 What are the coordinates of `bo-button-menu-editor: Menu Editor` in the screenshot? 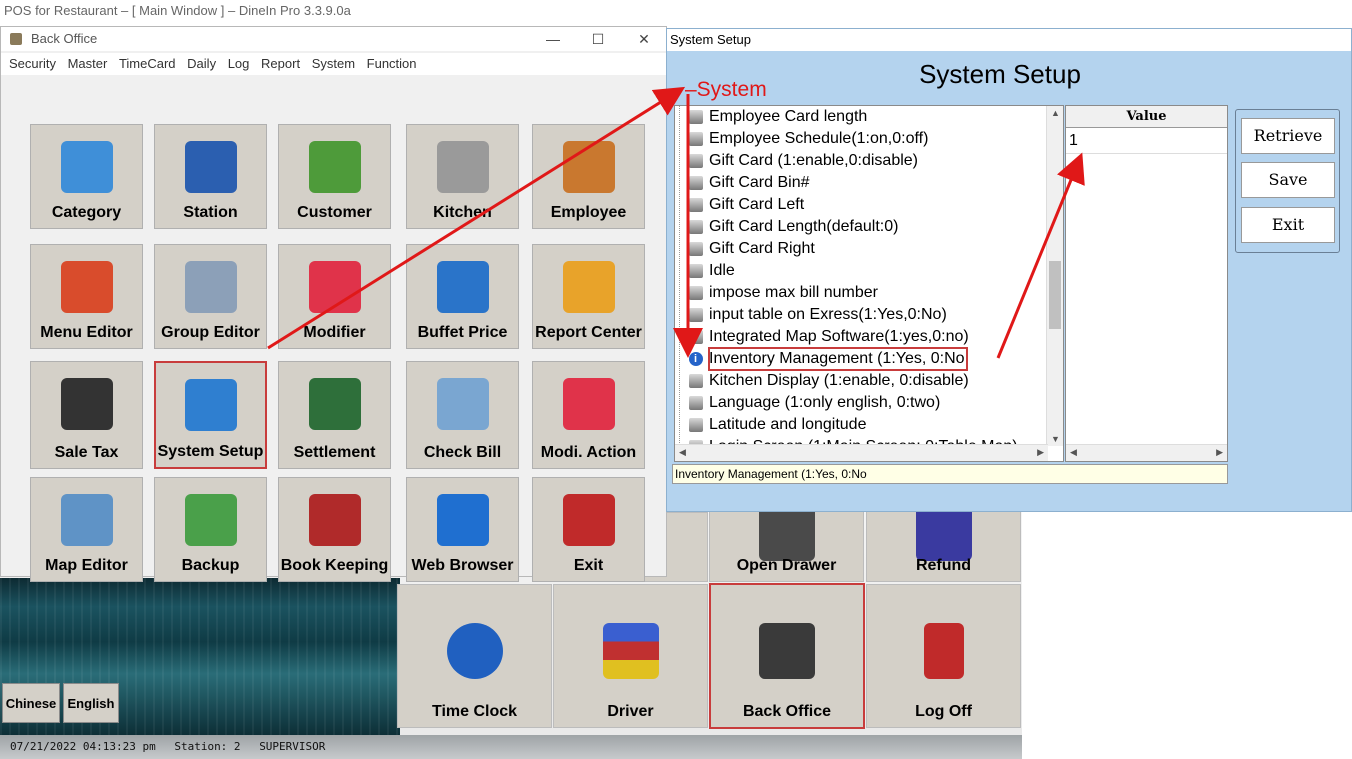 It's located at (86, 296).